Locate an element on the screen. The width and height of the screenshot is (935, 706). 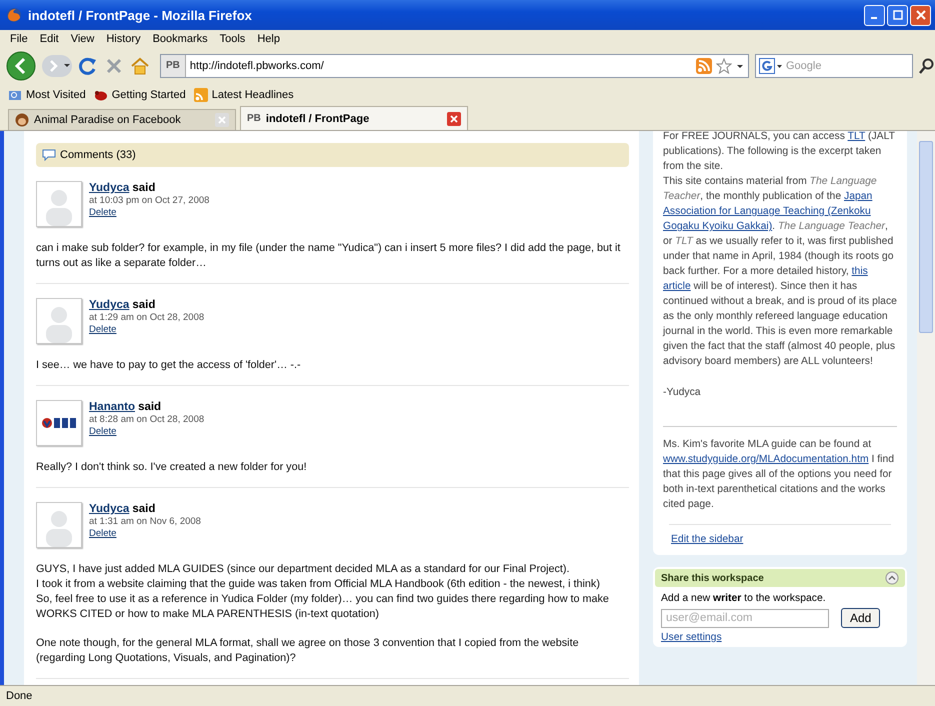
link: Association for Language Teaching (Zenkoku is located at coordinates (767, 211).